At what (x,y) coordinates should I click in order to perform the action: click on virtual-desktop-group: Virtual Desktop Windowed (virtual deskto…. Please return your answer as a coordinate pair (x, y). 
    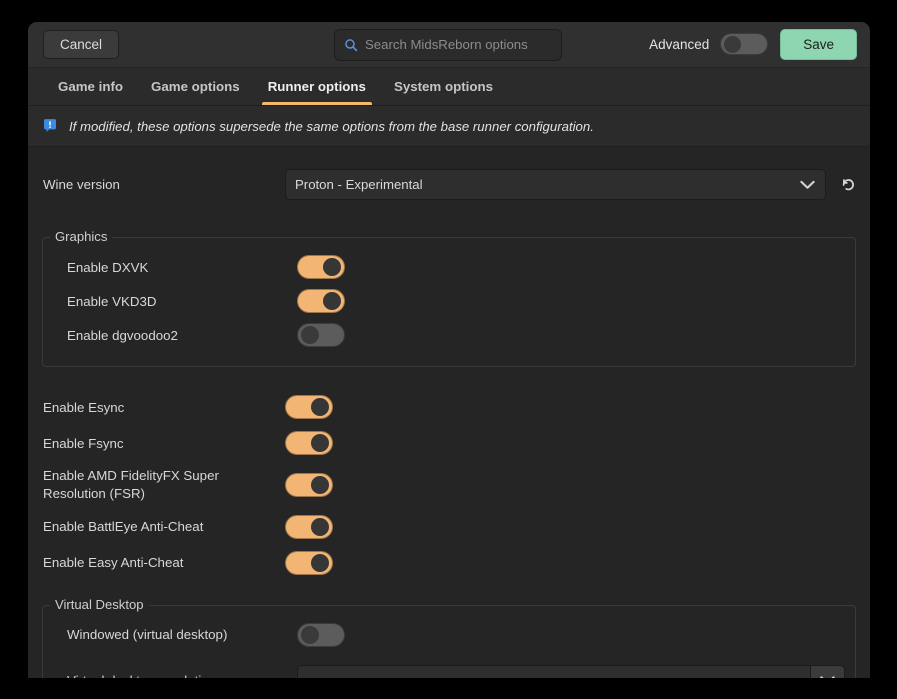
    Looking at the image, I should click on (449, 637).